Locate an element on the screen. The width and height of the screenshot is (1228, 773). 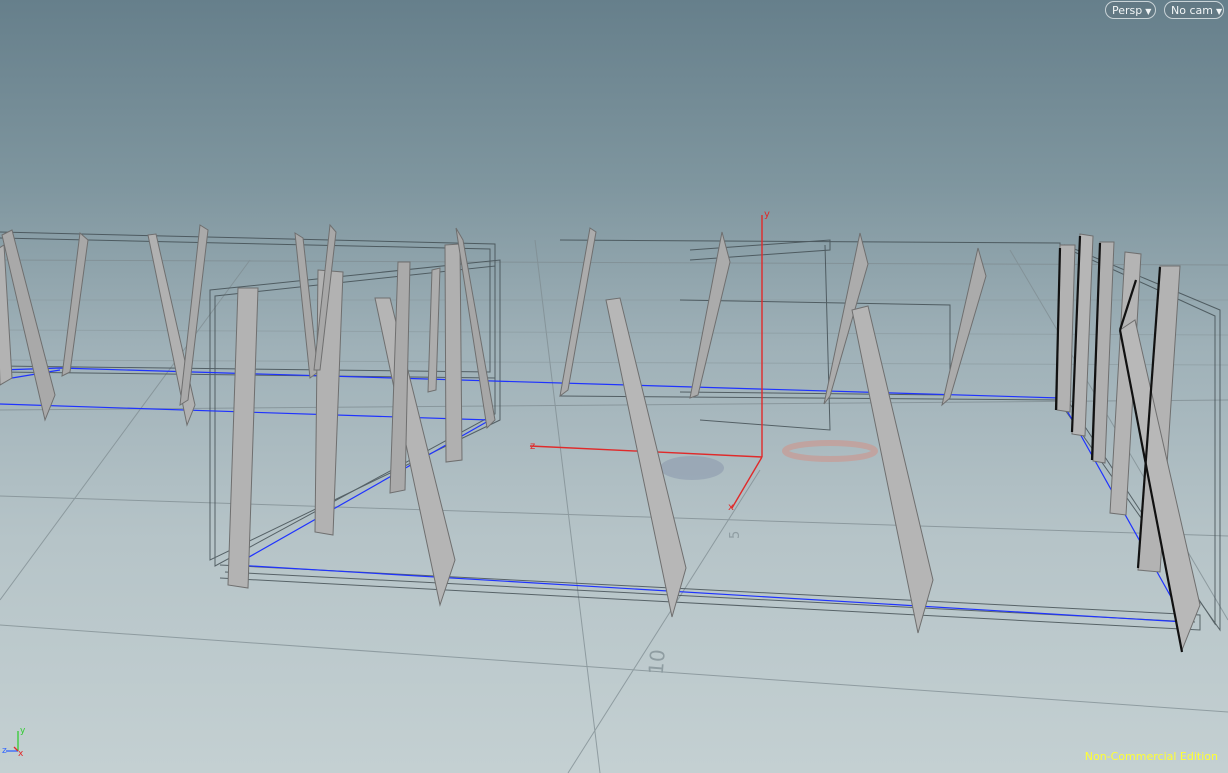
z-axis-label: z is located at coordinates (532, 446).